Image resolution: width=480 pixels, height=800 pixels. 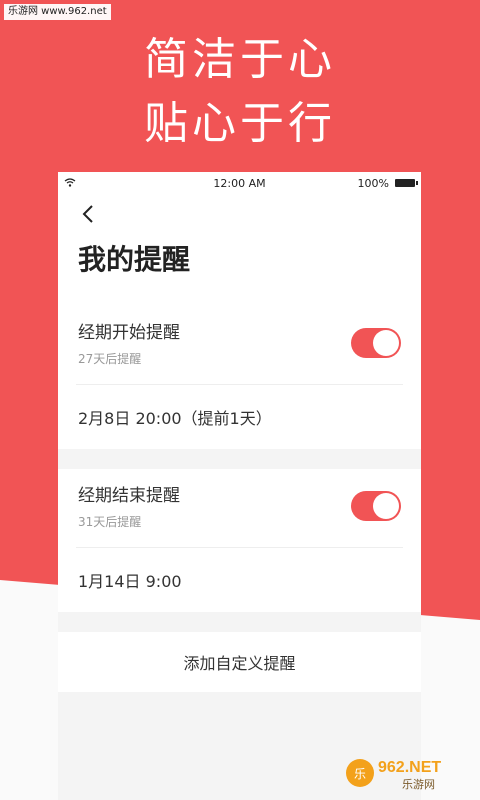 I want to click on svg-text: 乐, so click(x=360, y=774).